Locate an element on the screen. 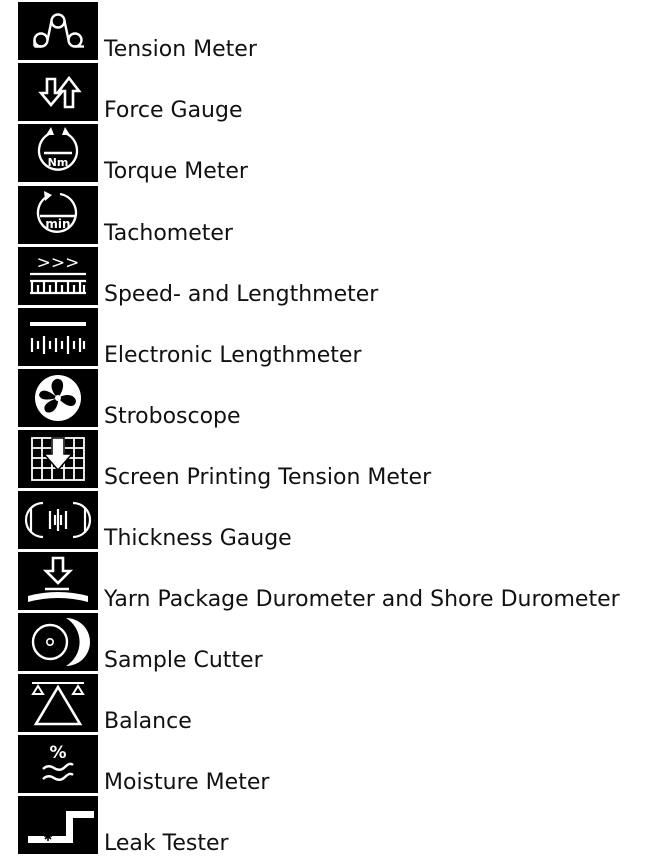 Image resolution: width=664 pixels, height=858 pixels. category-item-tension-meter: Tension Meter is located at coordinates (332, 33).